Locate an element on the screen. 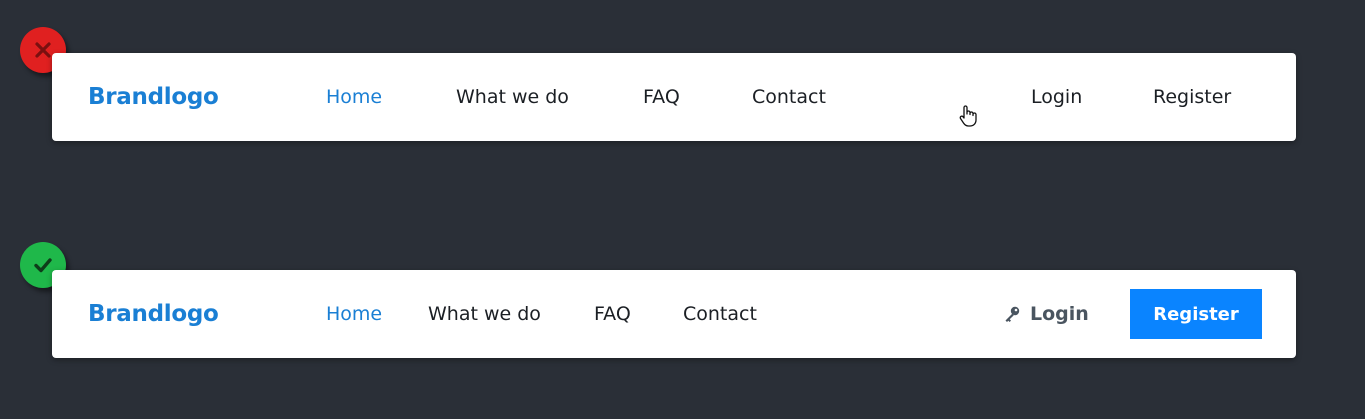  close-icon is located at coordinates (43, 50).